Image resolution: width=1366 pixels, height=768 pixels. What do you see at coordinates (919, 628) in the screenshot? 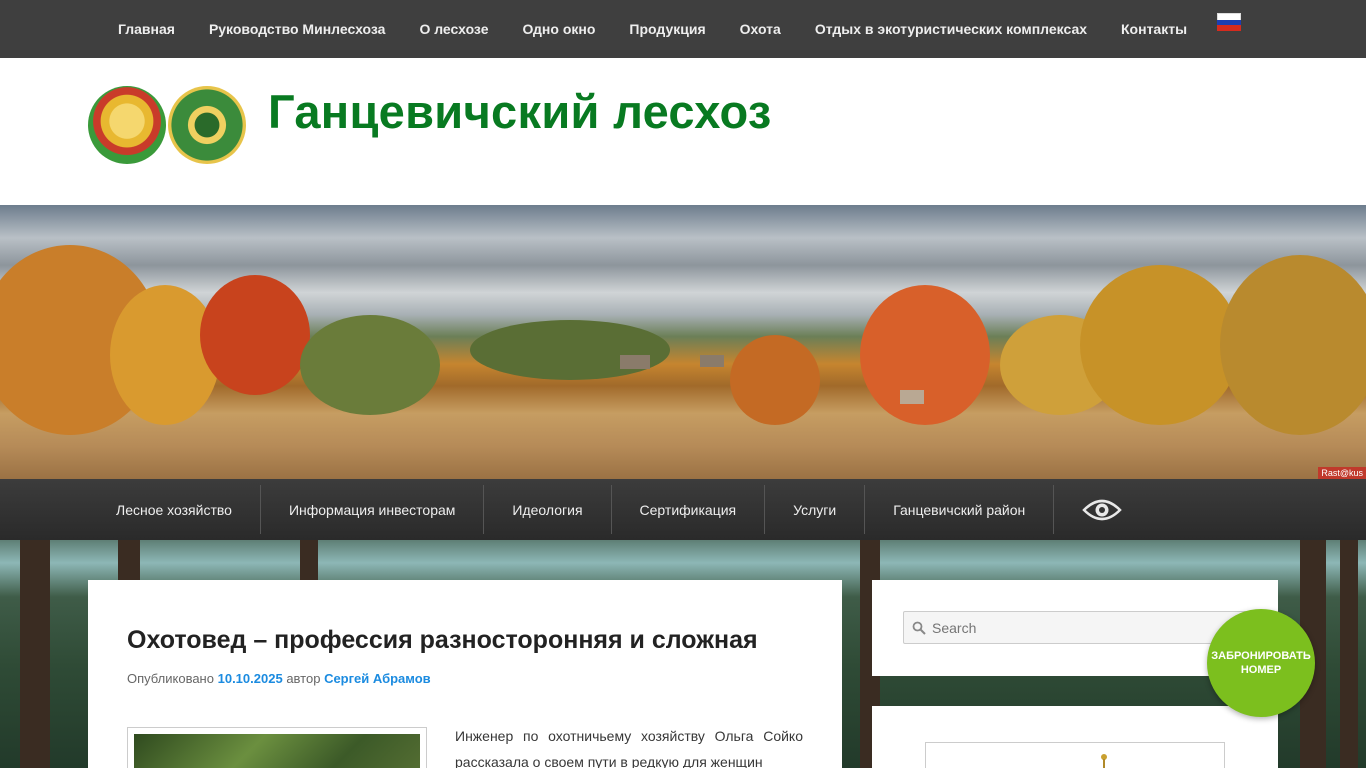
I see `search-icon` at bounding box center [919, 628].